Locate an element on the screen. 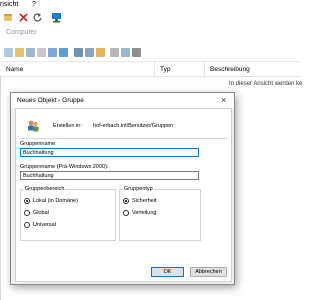  properties-icon is located at coordinates (41, 52).